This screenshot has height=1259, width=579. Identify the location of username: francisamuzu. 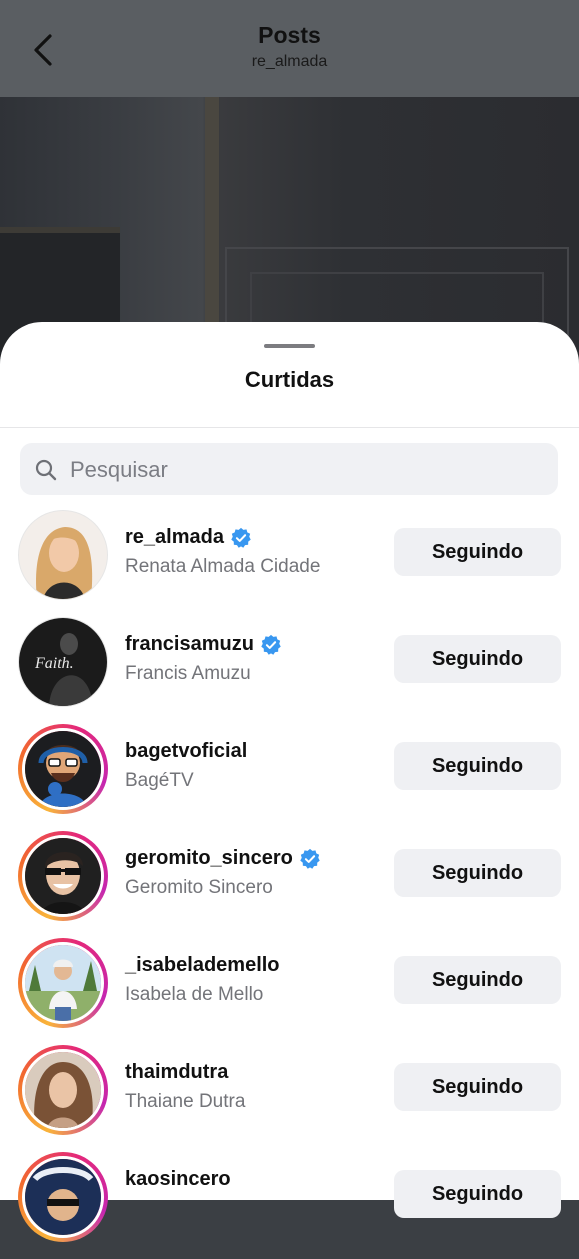
(203, 644).